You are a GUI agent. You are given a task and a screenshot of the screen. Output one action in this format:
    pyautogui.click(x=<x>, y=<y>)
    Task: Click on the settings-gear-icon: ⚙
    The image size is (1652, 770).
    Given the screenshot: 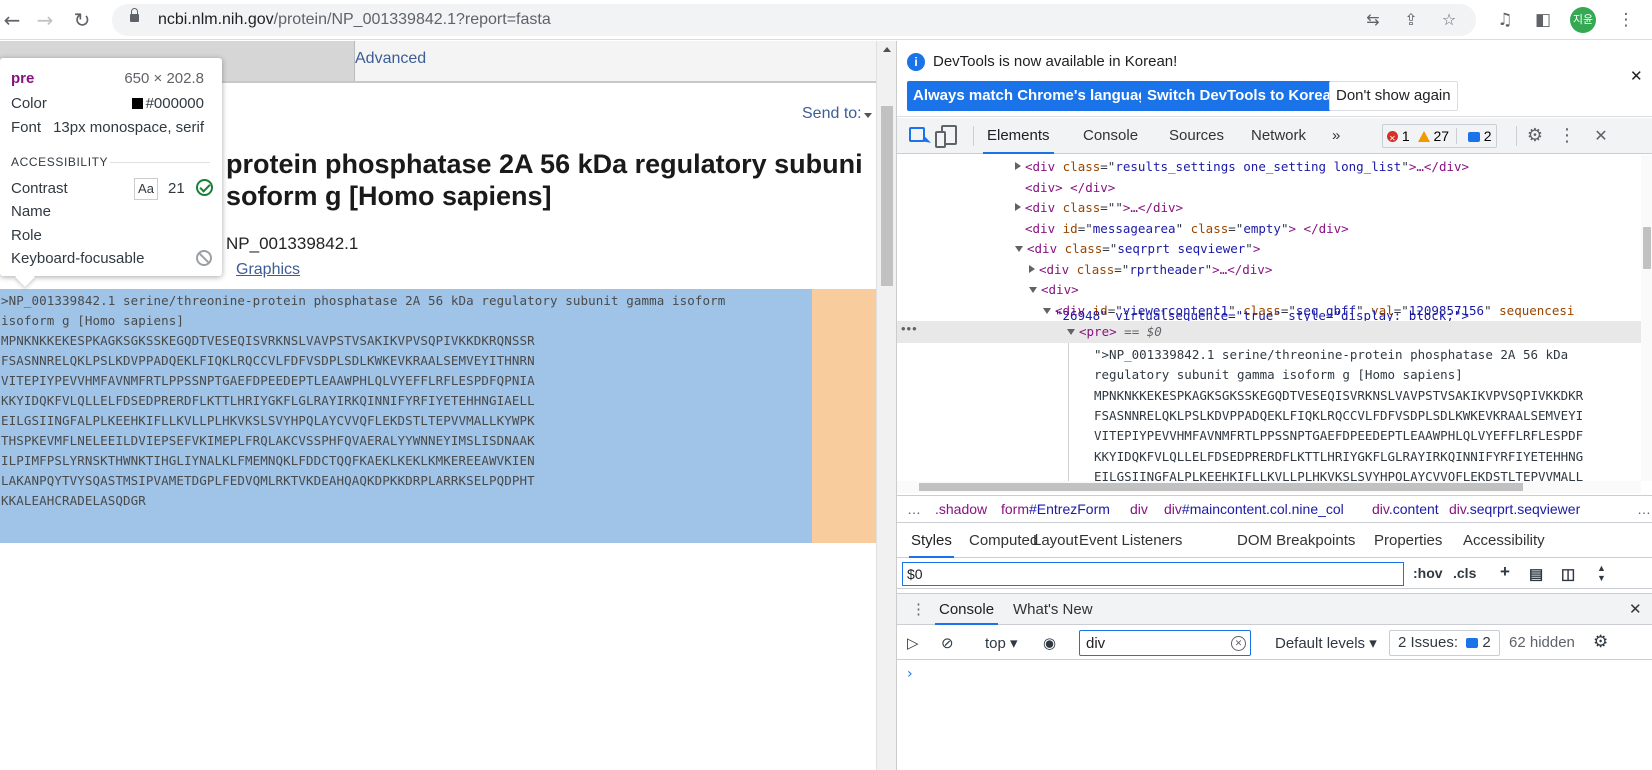 What is the action you would take?
    pyautogui.click(x=1535, y=136)
    